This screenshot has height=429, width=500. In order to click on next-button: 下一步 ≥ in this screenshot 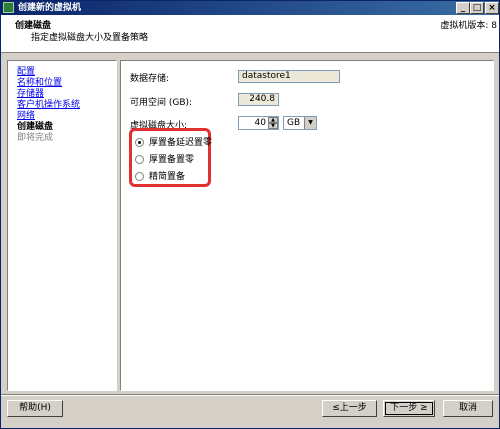, I will do `click(409, 408)`.